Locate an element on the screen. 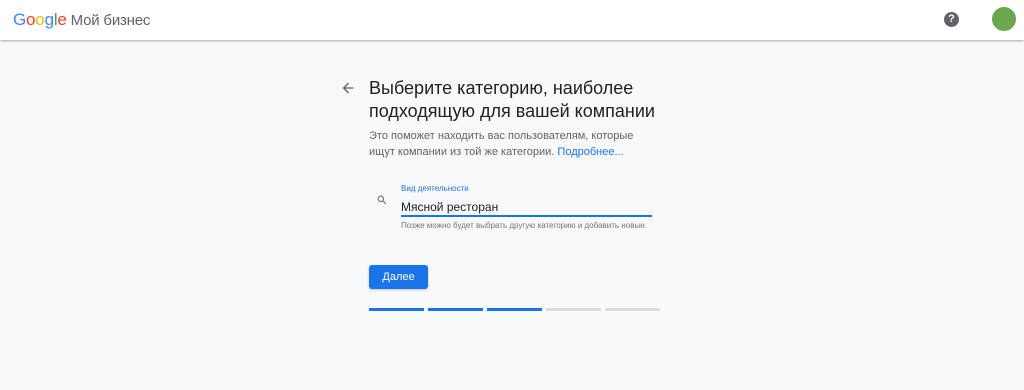 Image resolution: width=1024 pixels, height=390 pixels. search-icon is located at coordinates (382, 200).